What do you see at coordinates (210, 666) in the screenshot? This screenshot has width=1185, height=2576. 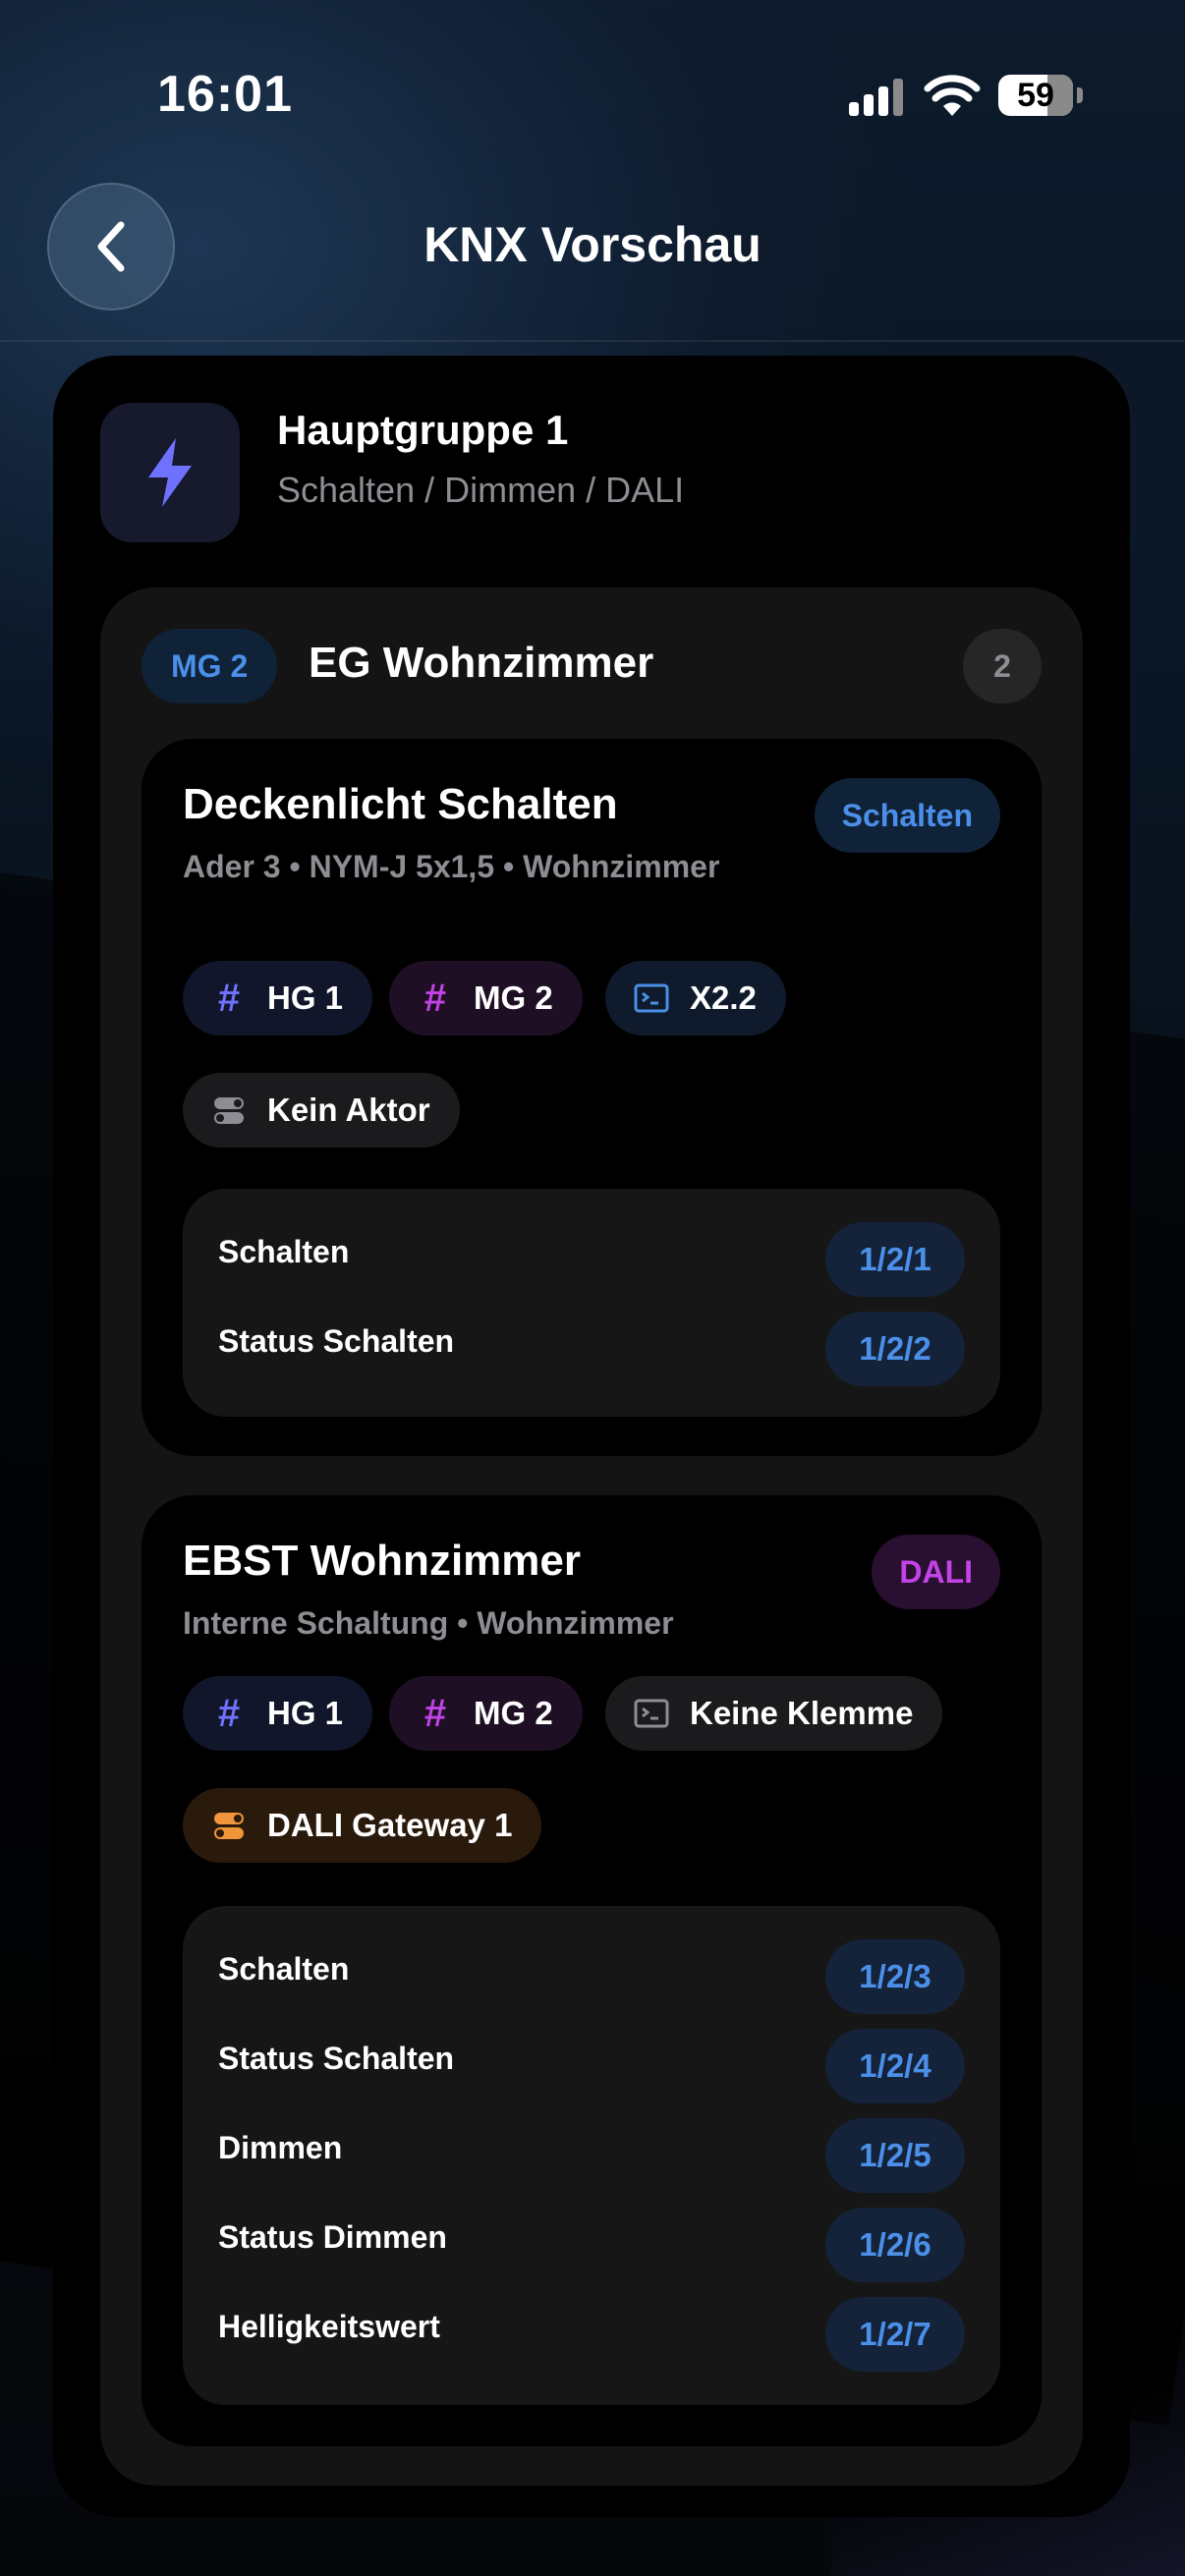 I see `mittelgruppe-badge: MG 2` at bounding box center [210, 666].